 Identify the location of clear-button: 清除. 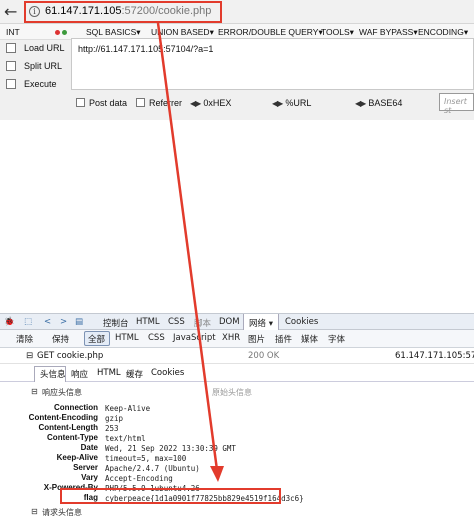
(24, 339).